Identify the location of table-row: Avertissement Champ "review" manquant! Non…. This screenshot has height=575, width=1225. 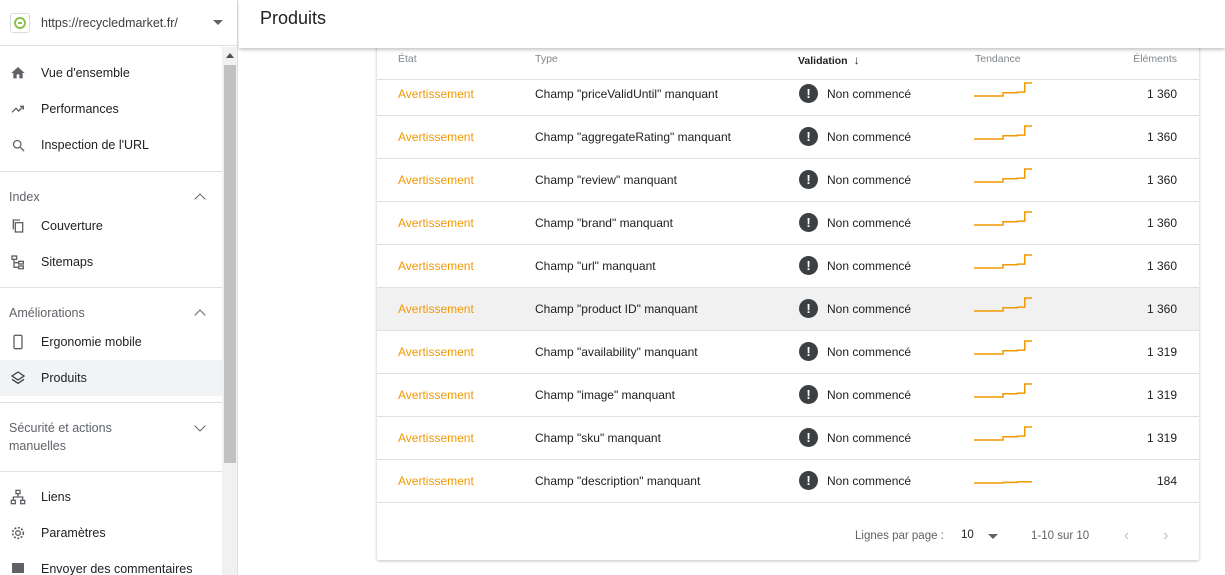
(788, 180).